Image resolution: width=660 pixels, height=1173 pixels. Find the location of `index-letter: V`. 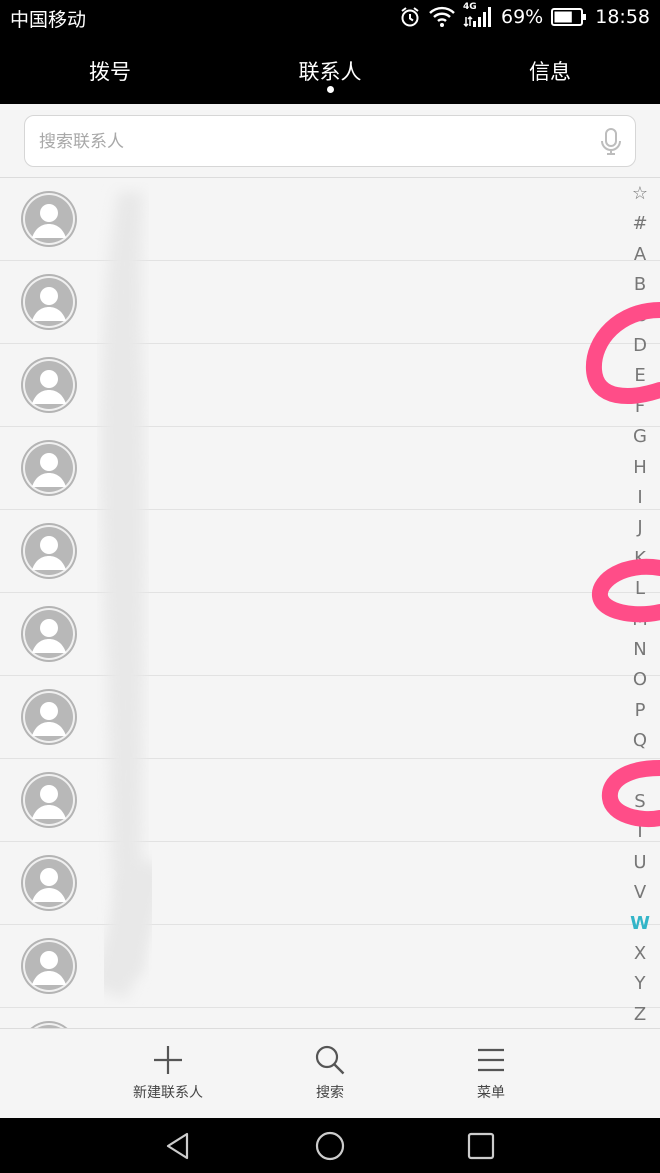

index-letter: V is located at coordinates (640, 892).